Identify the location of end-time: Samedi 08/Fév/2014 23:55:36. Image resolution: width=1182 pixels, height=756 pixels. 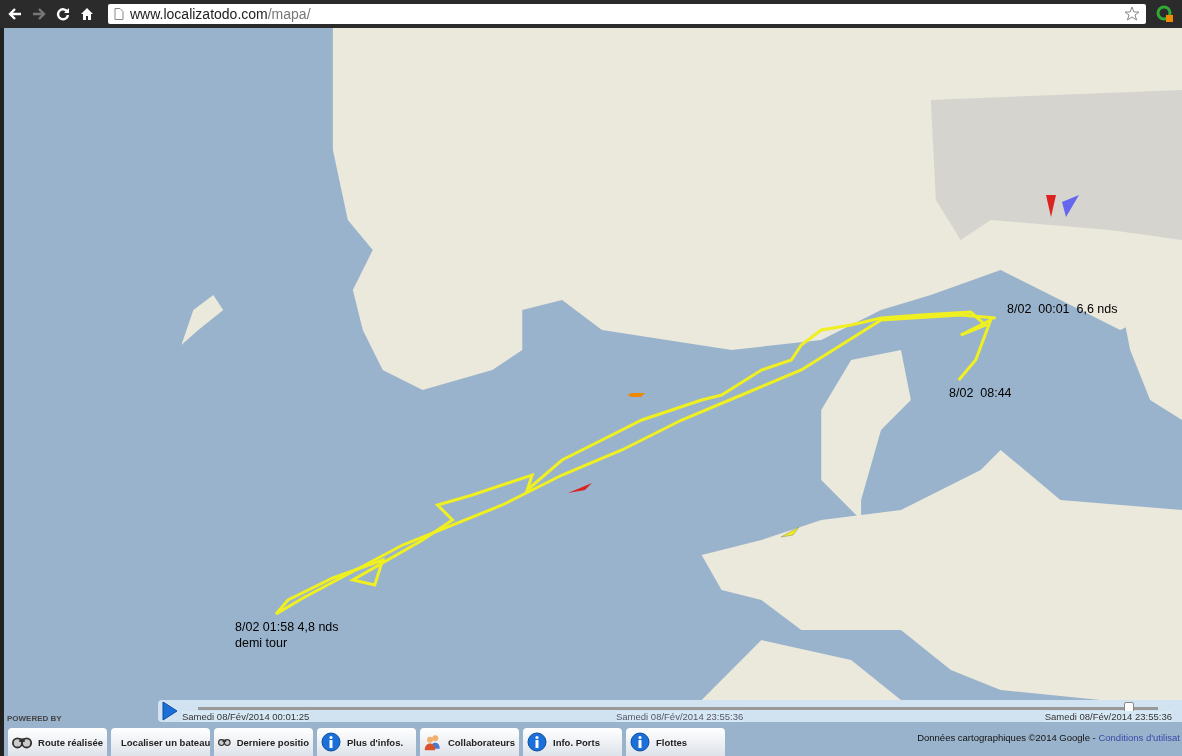
(1108, 716).